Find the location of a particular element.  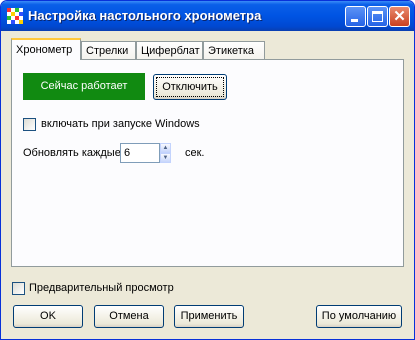

refresh-interval-input: 6 is located at coordinates (140, 153).